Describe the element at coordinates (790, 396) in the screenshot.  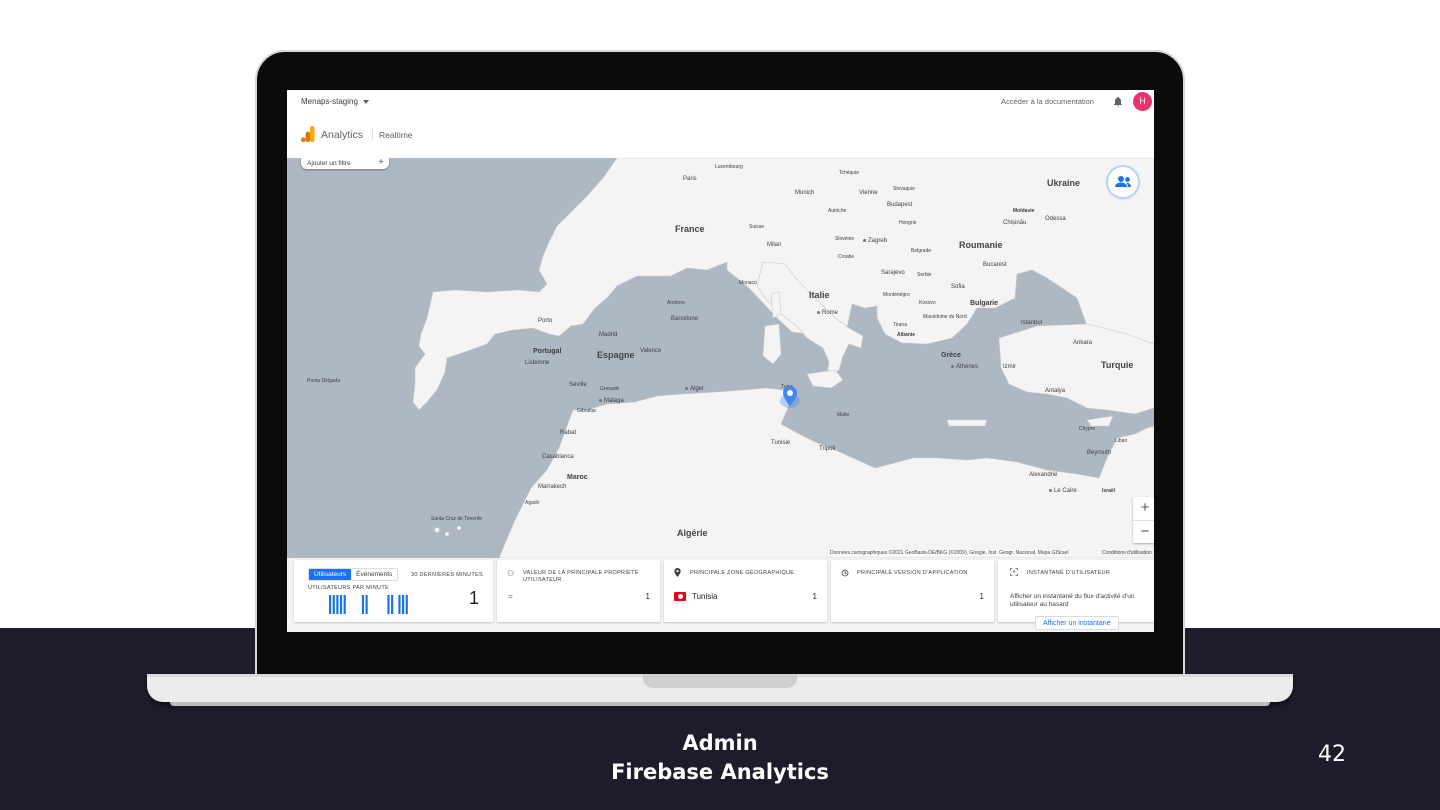
I see `location-pin-icon` at that location.